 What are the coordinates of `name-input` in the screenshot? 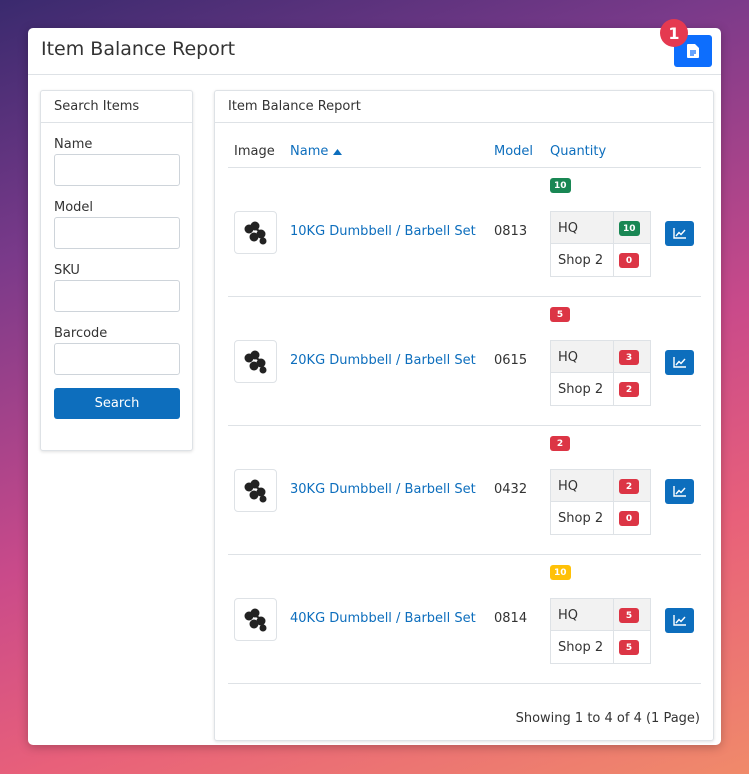 It's located at (117, 170).